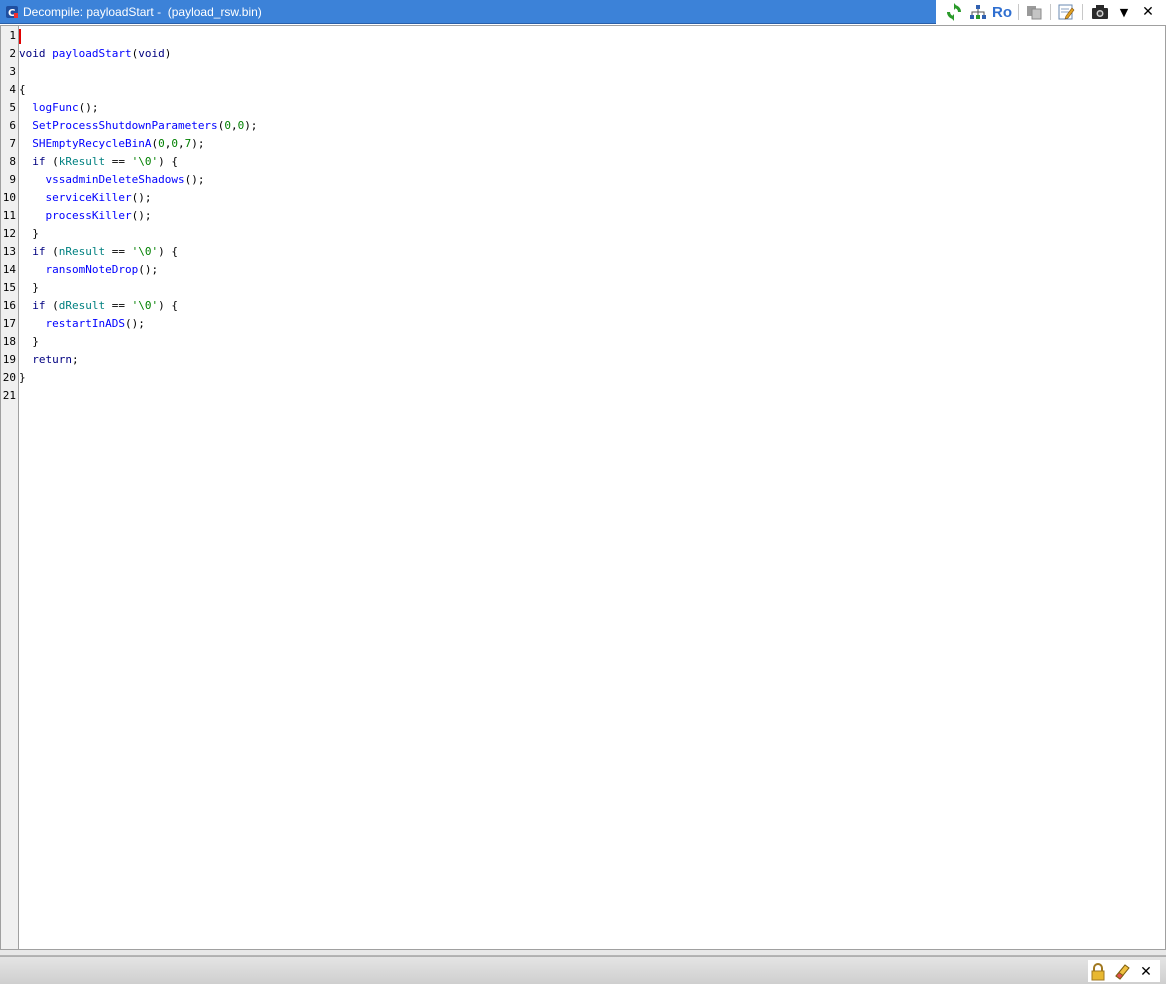  Describe the element at coordinates (978, 12) in the screenshot. I see `graph-icon` at that location.